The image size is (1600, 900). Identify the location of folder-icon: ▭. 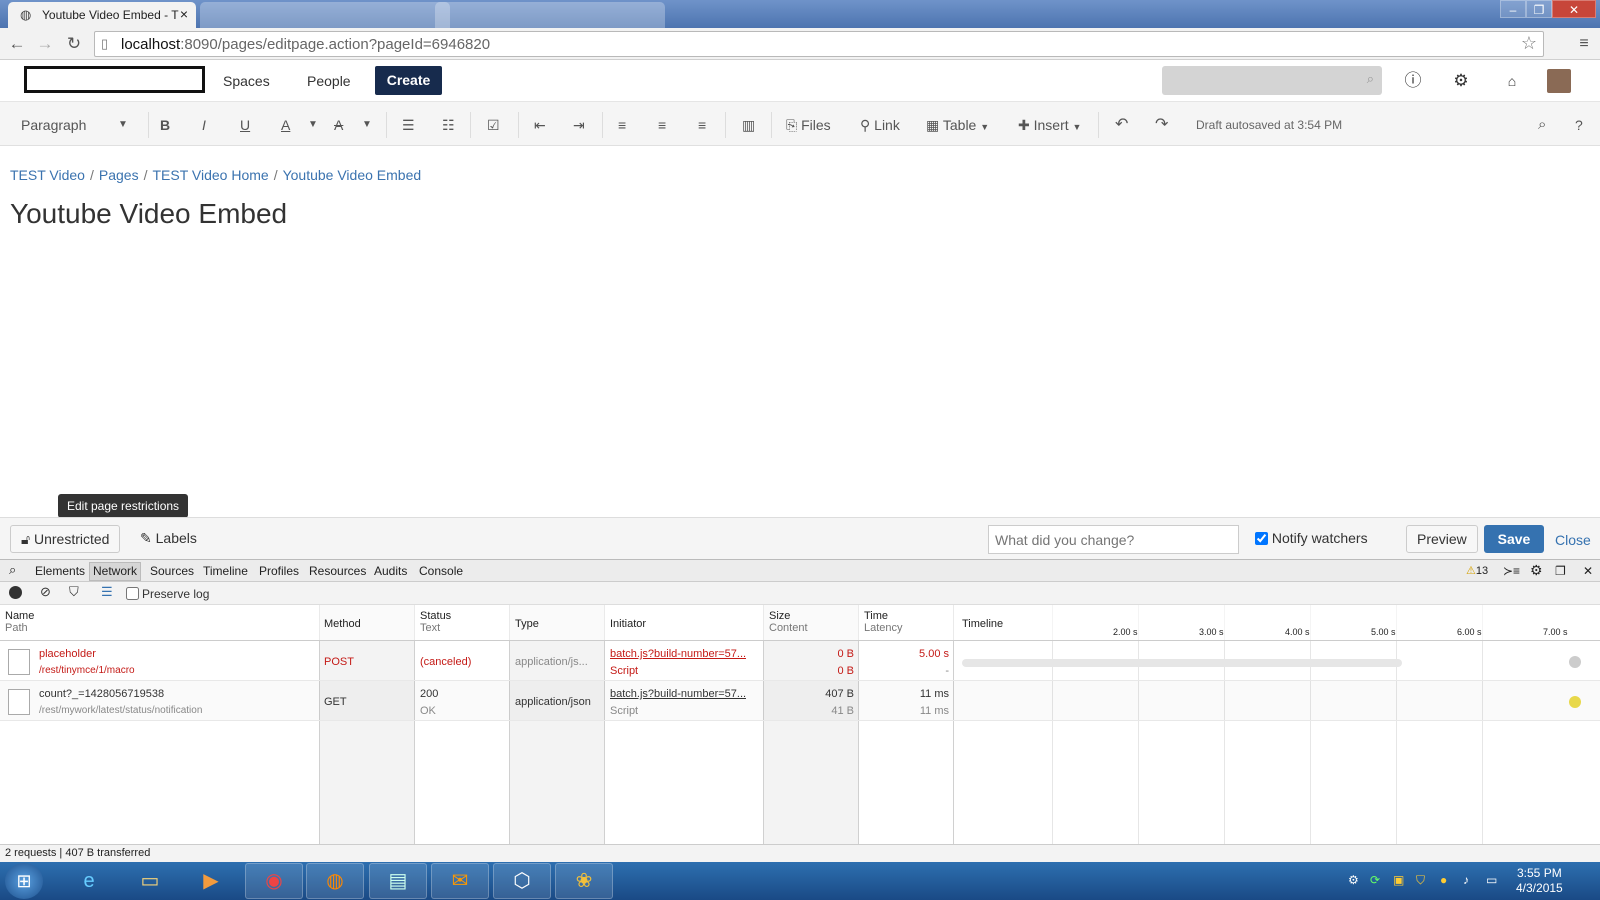
(150, 881).